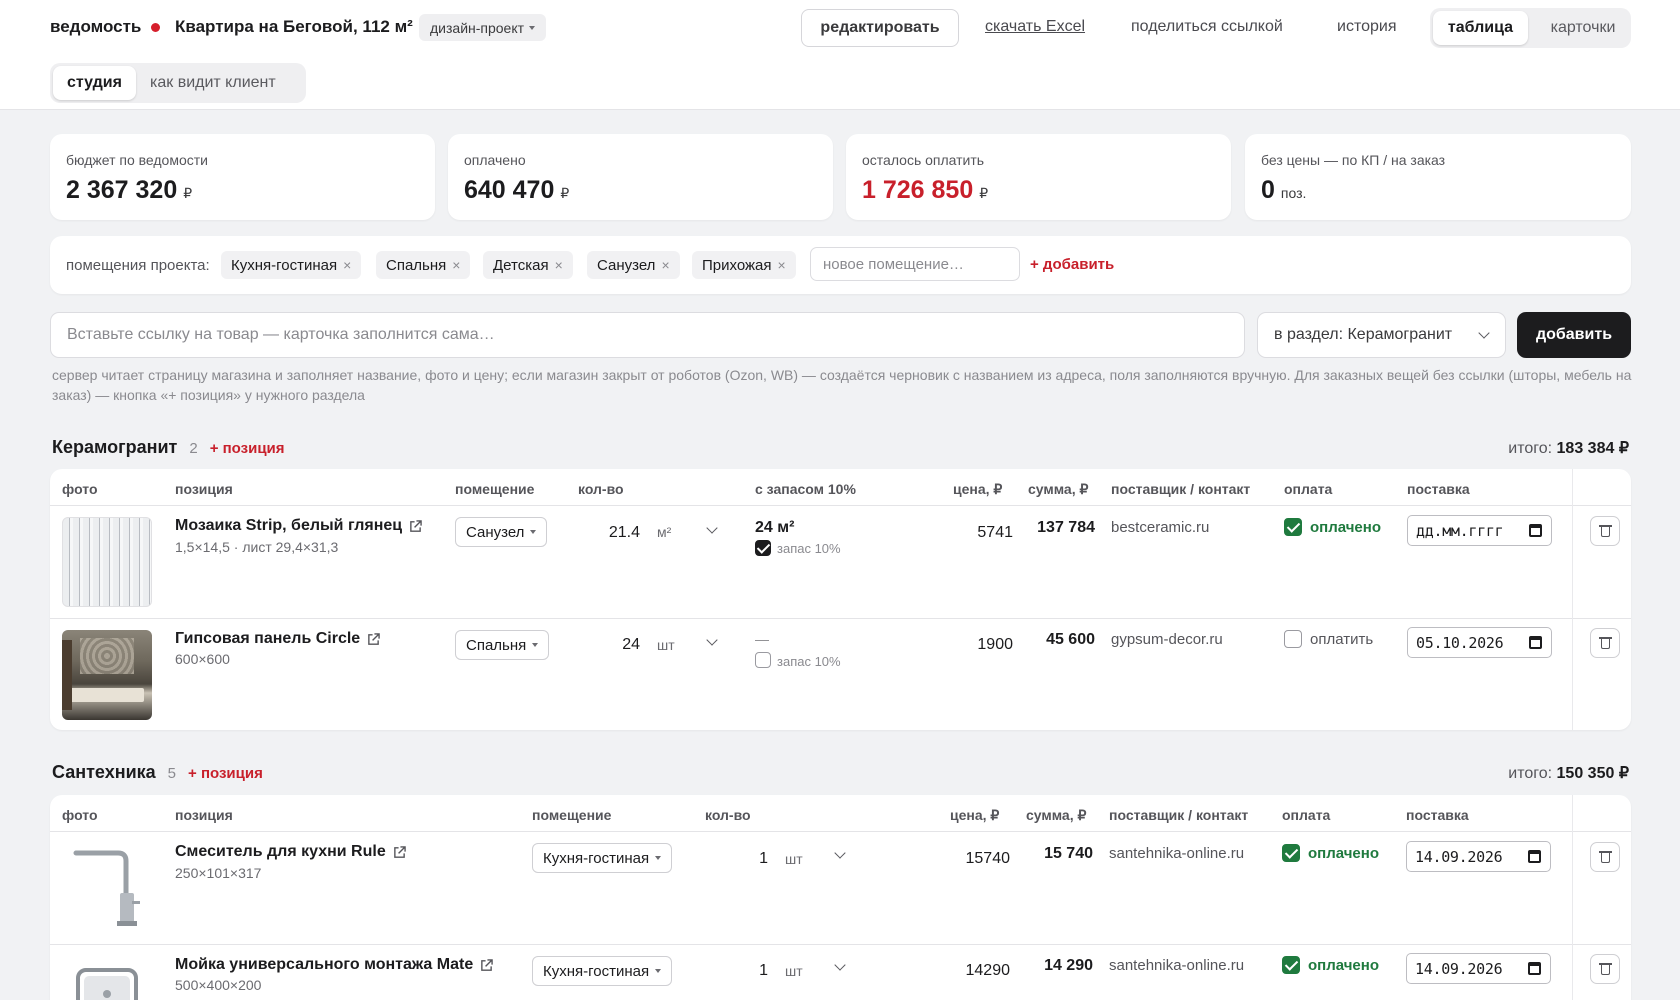  I want to click on product-url-input, so click(647, 335).